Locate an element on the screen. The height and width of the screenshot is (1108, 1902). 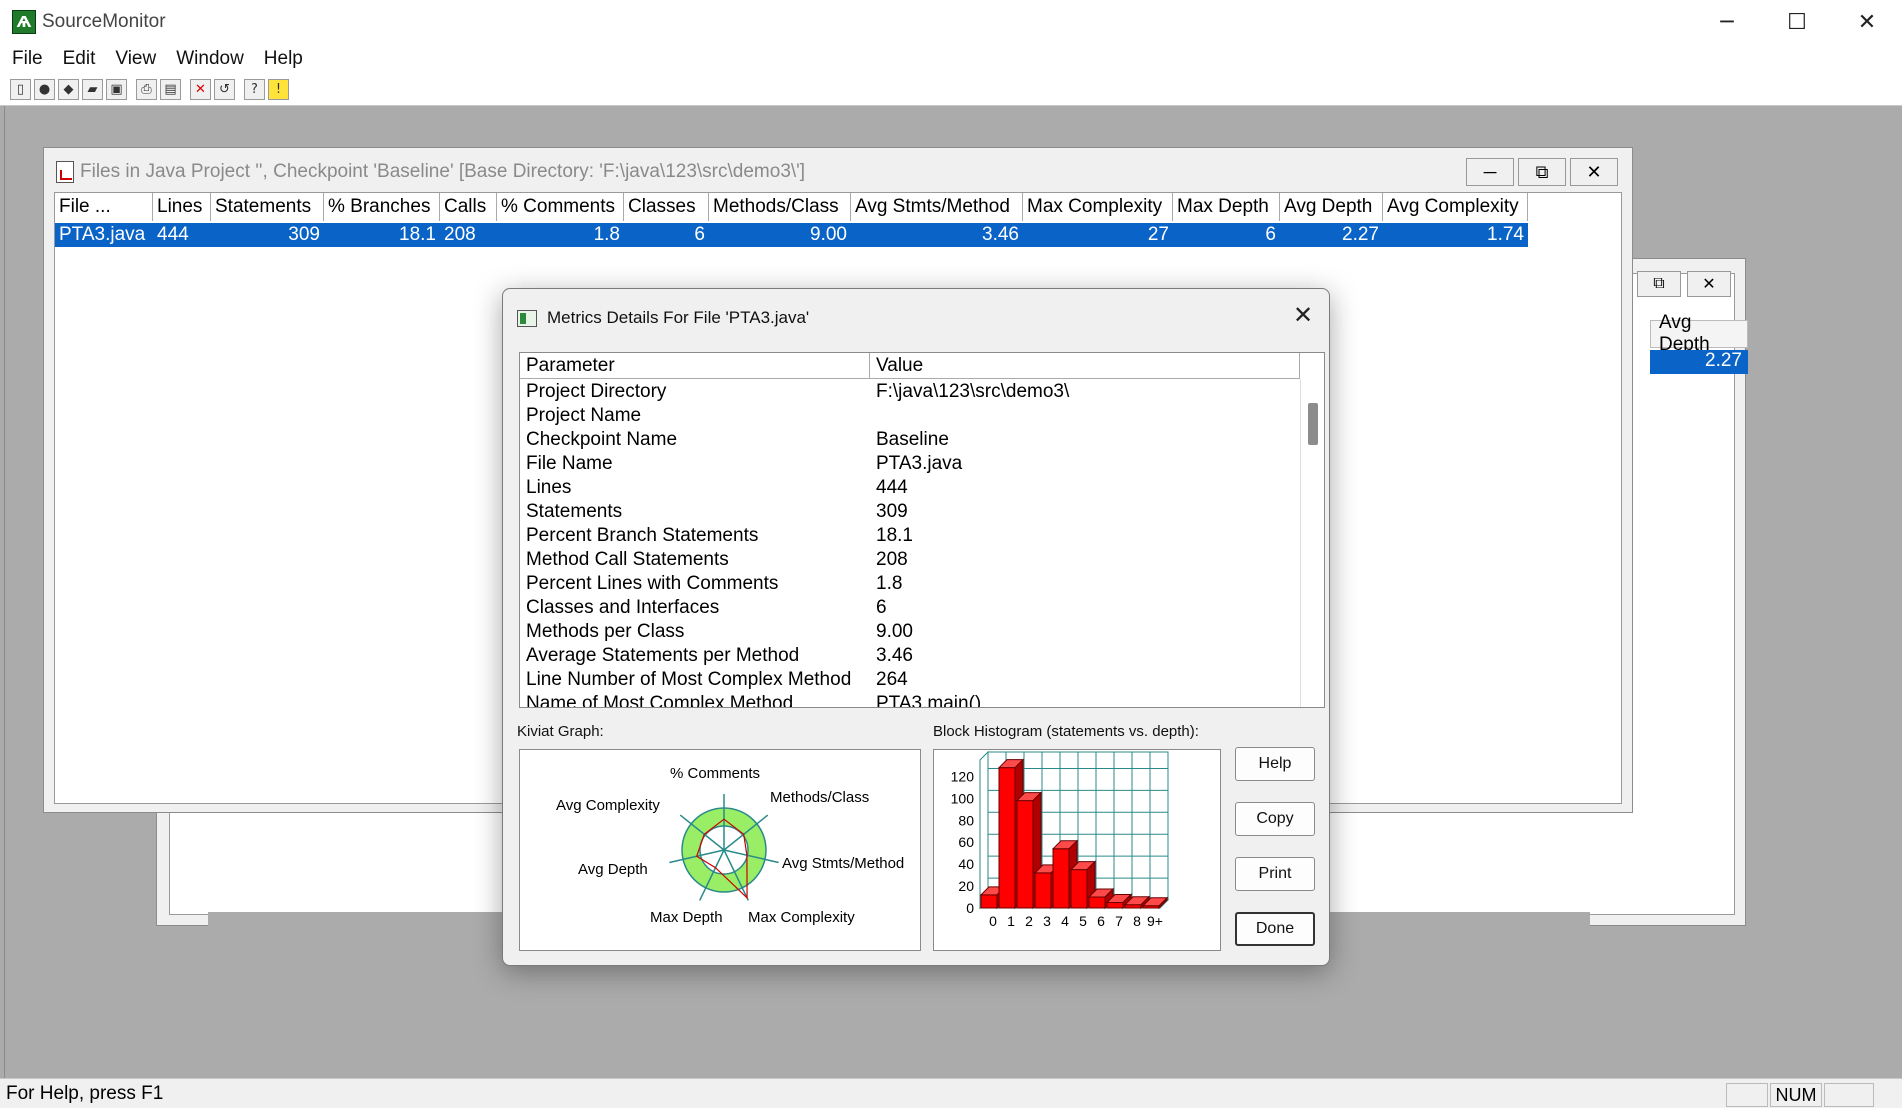
list-item: Classes and Interfaces 6 is located at coordinates (910, 609).